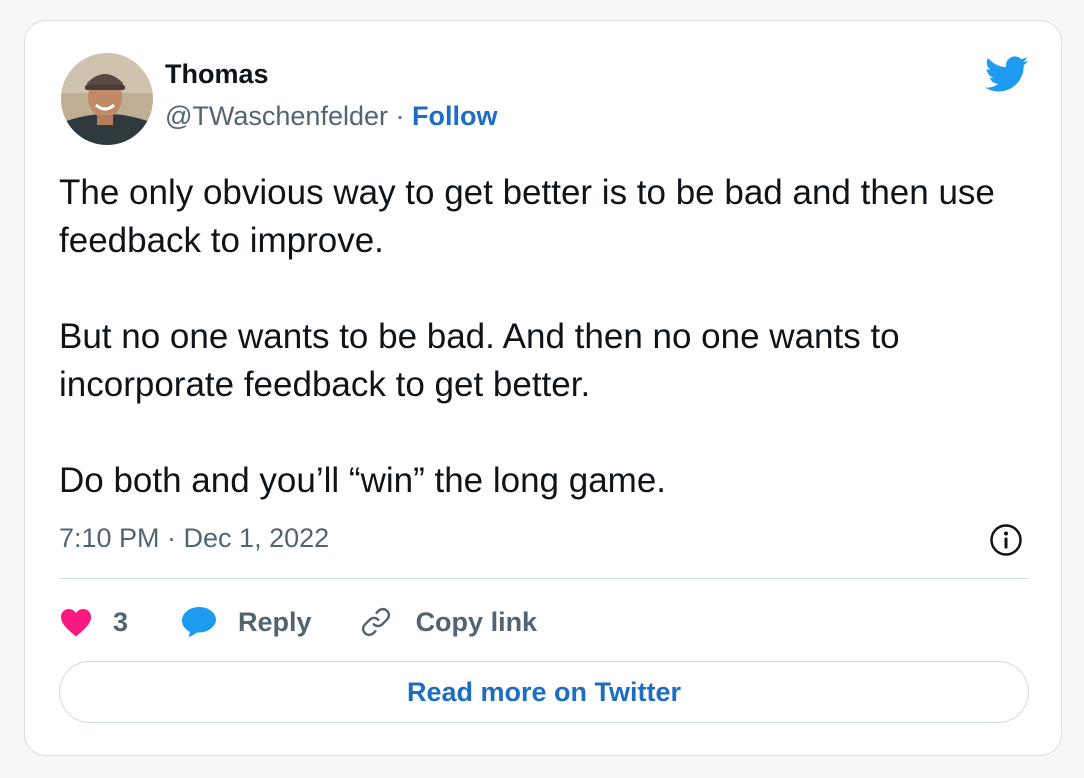  Describe the element at coordinates (375, 622) in the screenshot. I see `link-icon` at that location.